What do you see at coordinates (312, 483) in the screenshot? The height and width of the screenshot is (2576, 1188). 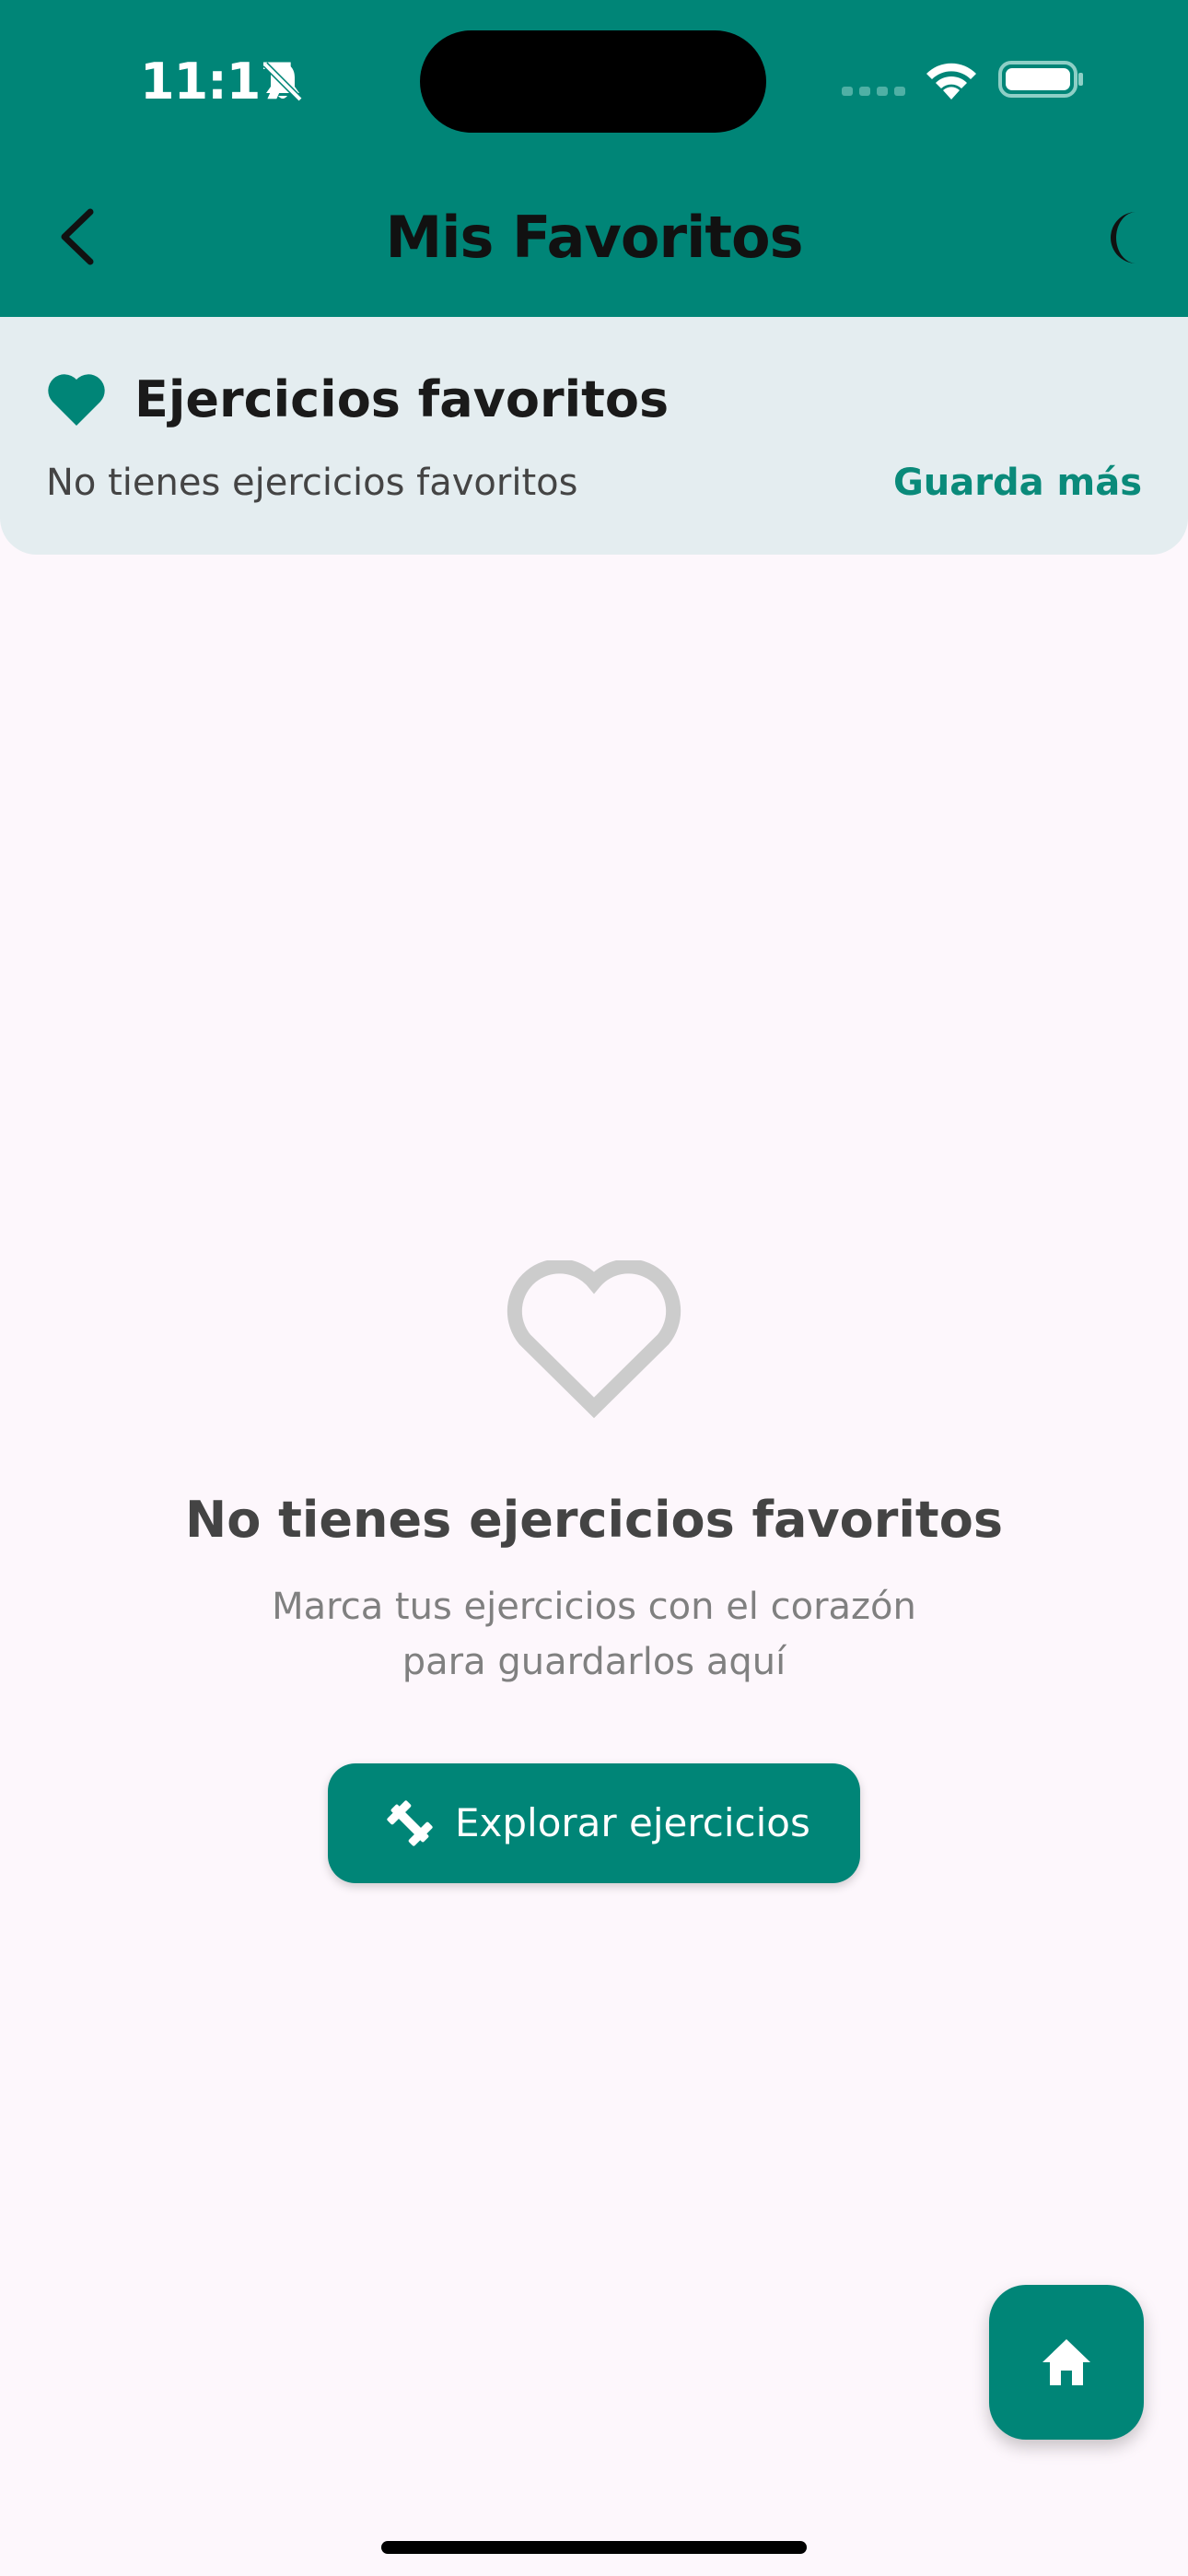 I see `card-subtitle: No tienes ejercicios favoritos` at bounding box center [312, 483].